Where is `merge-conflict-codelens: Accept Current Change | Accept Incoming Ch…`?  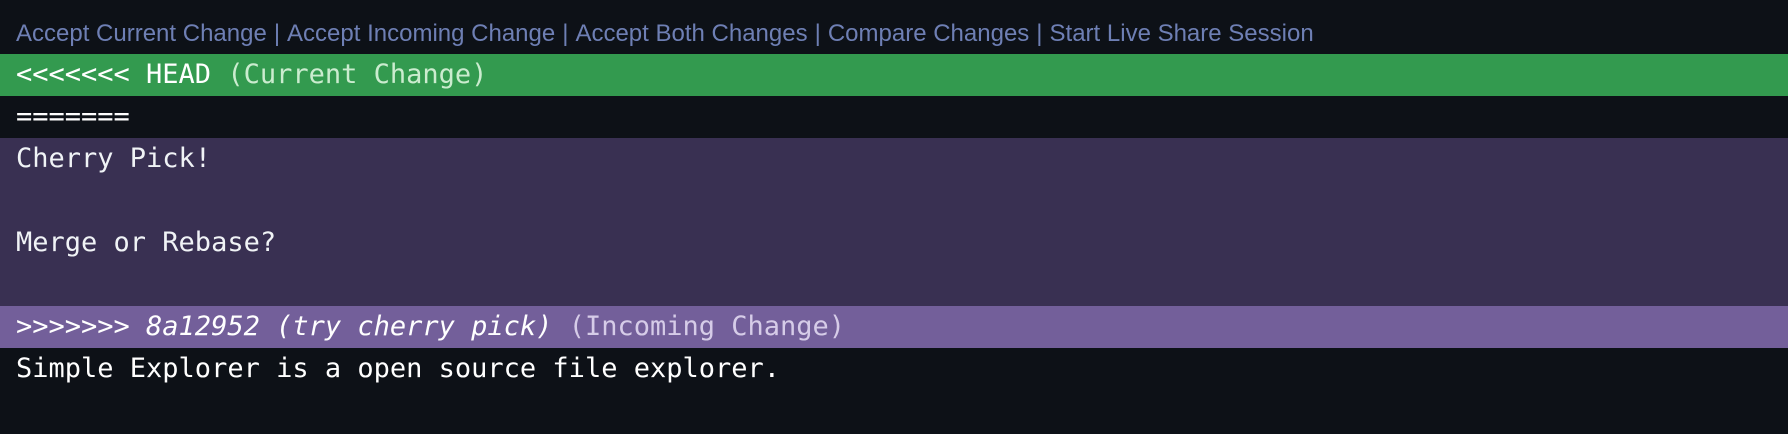 merge-conflict-codelens: Accept Current Change | Accept Incoming Ch… is located at coordinates (665, 34).